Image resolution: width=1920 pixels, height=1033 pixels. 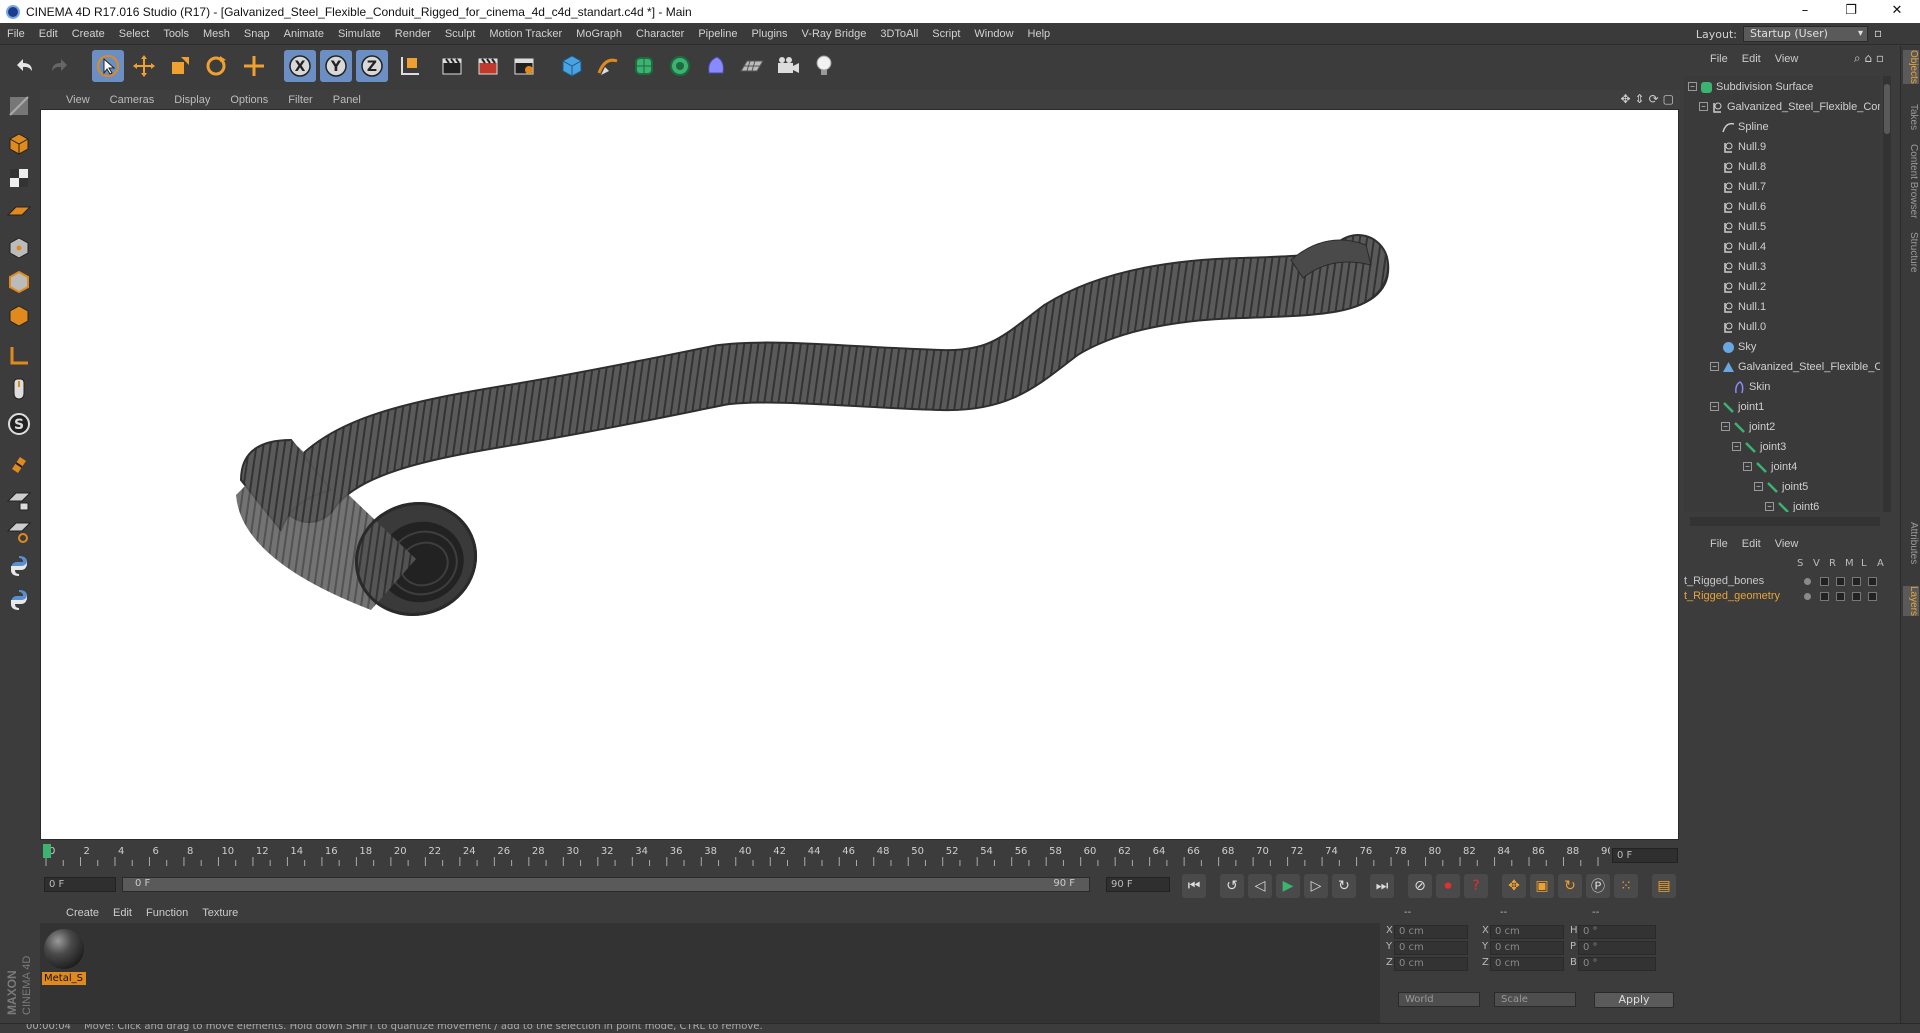 I want to click on layer-name: t_Rigged_geometry, so click(x=1732, y=596).